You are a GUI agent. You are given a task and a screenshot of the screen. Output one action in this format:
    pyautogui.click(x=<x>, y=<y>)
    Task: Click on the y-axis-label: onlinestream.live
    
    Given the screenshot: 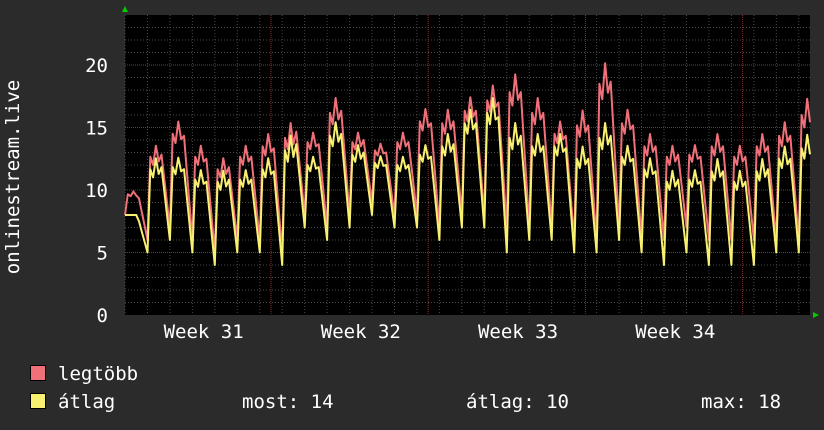 What is the action you would take?
    pyautogui.click(x=13, y=177)
    